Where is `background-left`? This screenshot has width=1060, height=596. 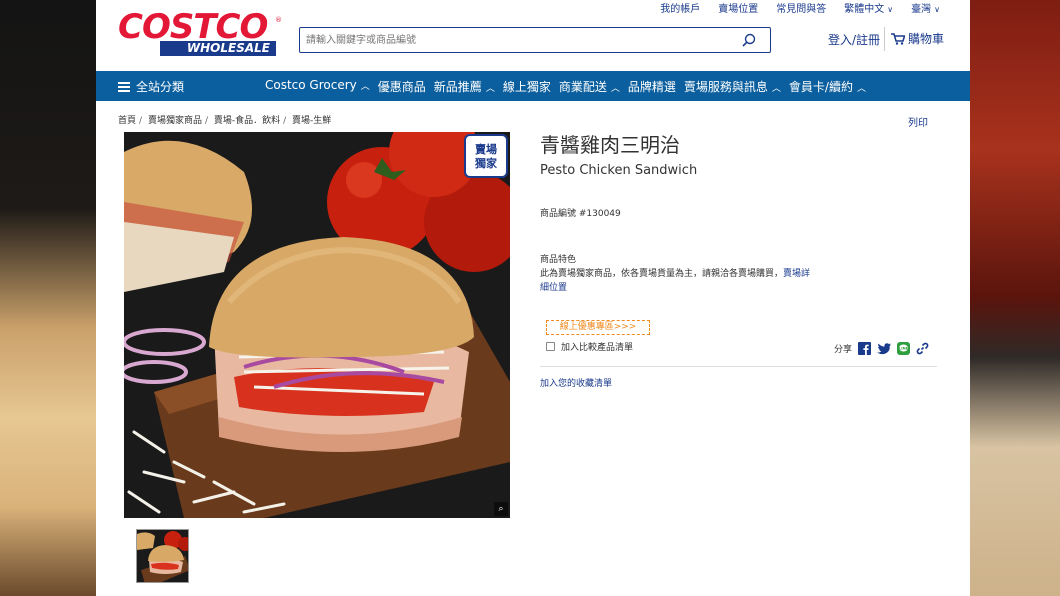 background-left is located at coordinates (48, 298).